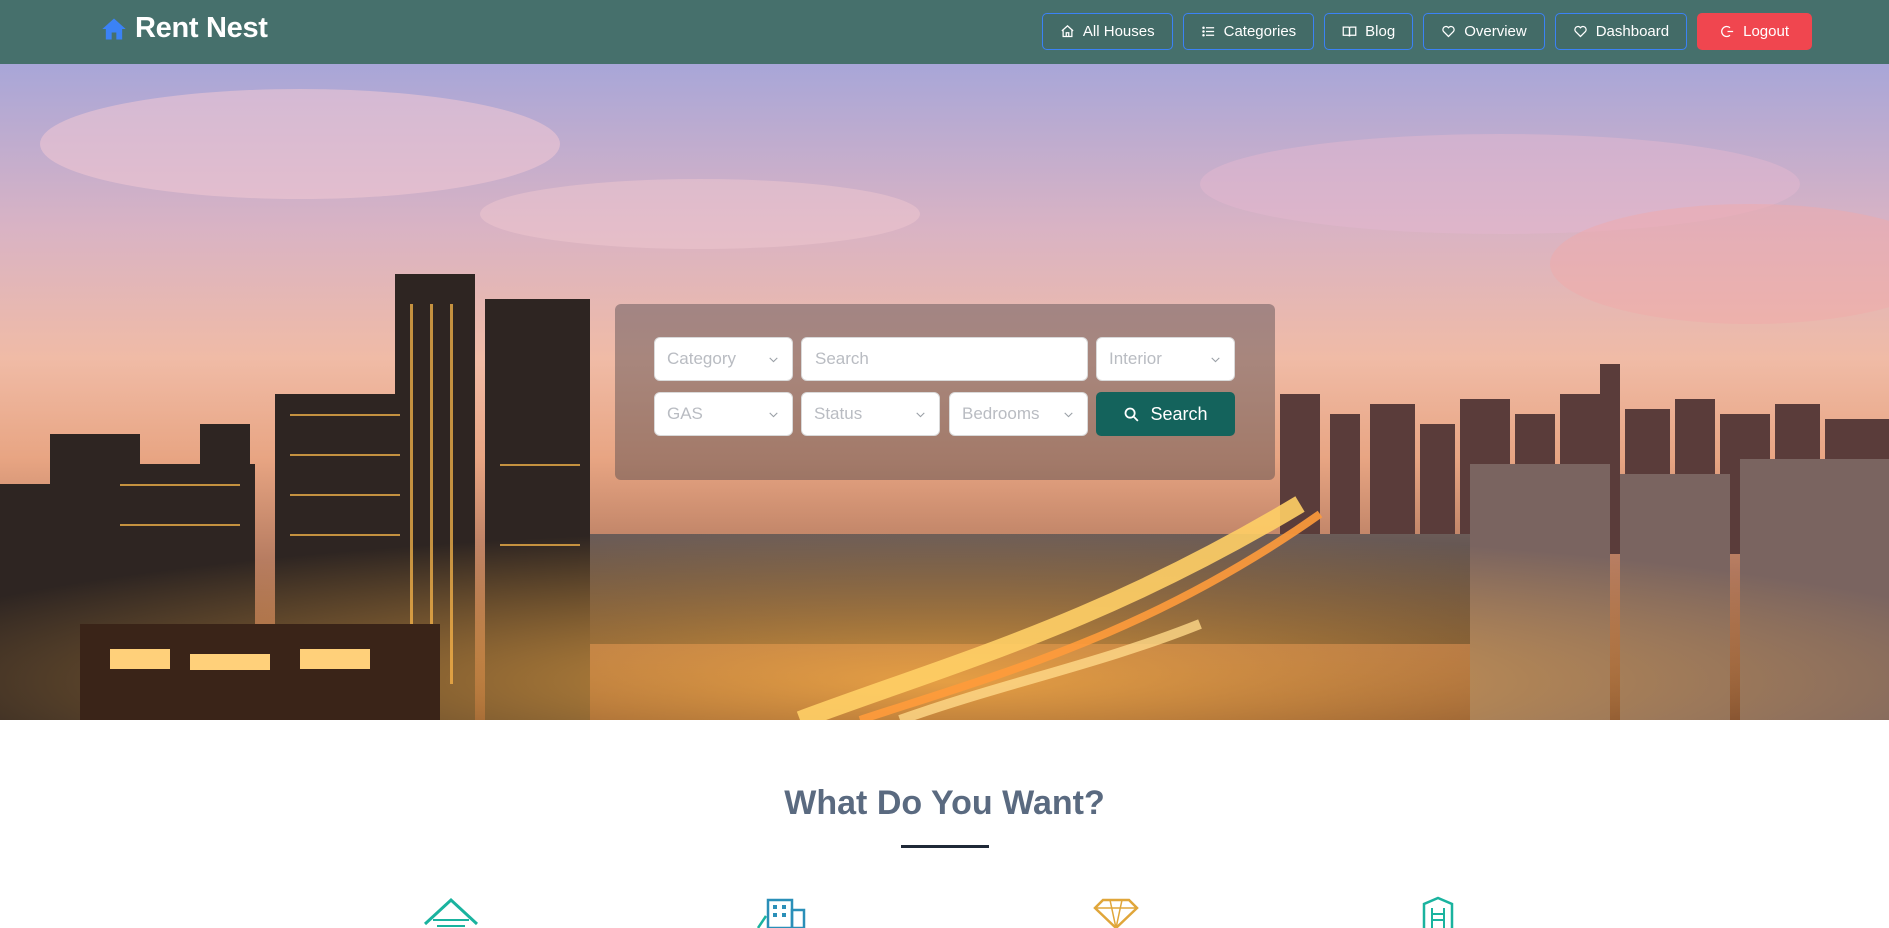 This screenshot has height=928, width=1889. I want to click on nav-all-houses-button: All Houses, so click(1107, 31).